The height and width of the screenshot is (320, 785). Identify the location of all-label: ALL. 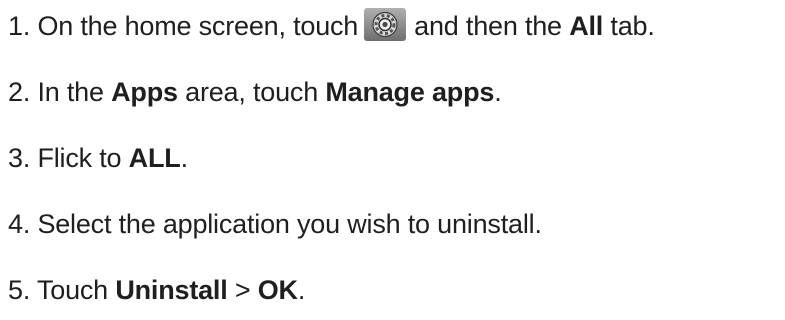
(154, 158).